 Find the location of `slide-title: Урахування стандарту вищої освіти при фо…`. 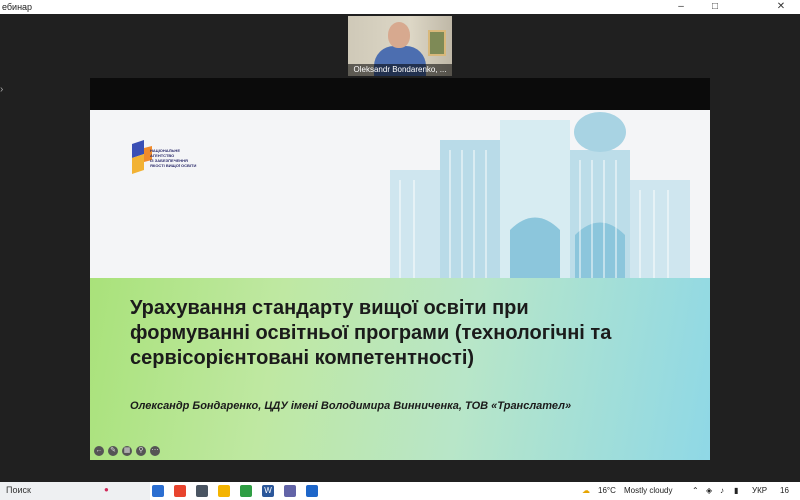

slide-title: Урахування стандарту вищої освіти при фо… is located at coordinates (371, 333).